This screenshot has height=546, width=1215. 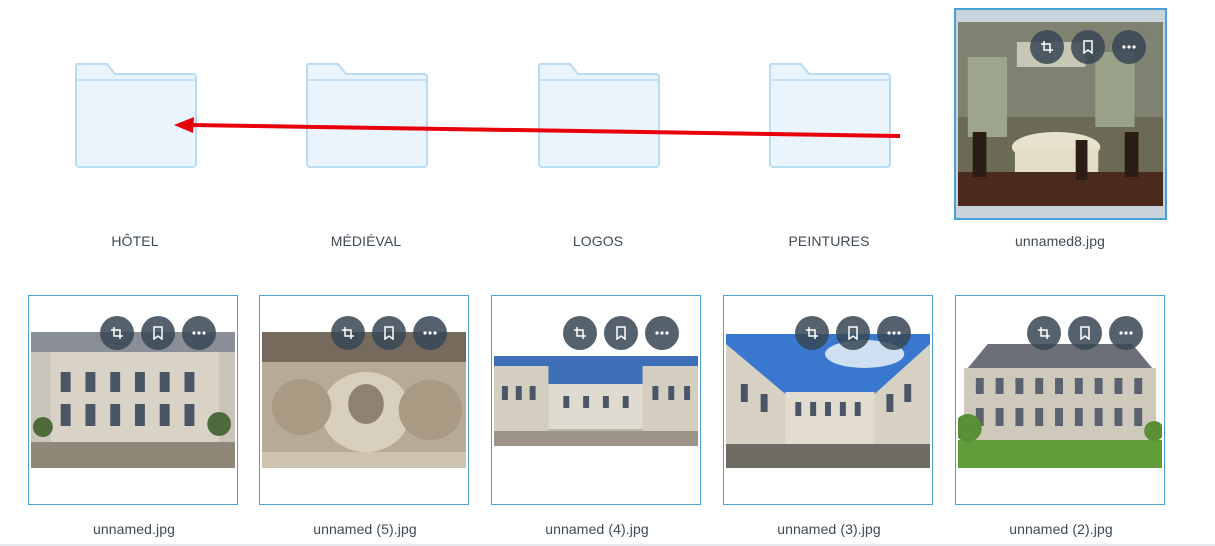 What do you see at coordinates (829, 241) in the screenshot?
I see `folder-label: PEINTURES` at bounding box center [829, 241].